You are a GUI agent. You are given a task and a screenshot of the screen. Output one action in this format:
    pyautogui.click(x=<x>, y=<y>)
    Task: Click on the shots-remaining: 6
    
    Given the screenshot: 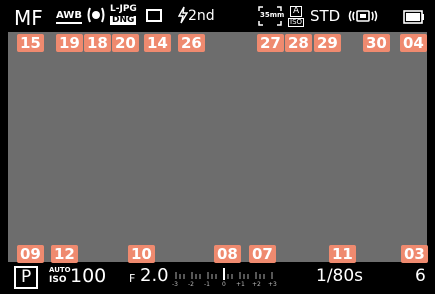 What is the action you would take?
    pyautogui.click(x=420, y=276)
    